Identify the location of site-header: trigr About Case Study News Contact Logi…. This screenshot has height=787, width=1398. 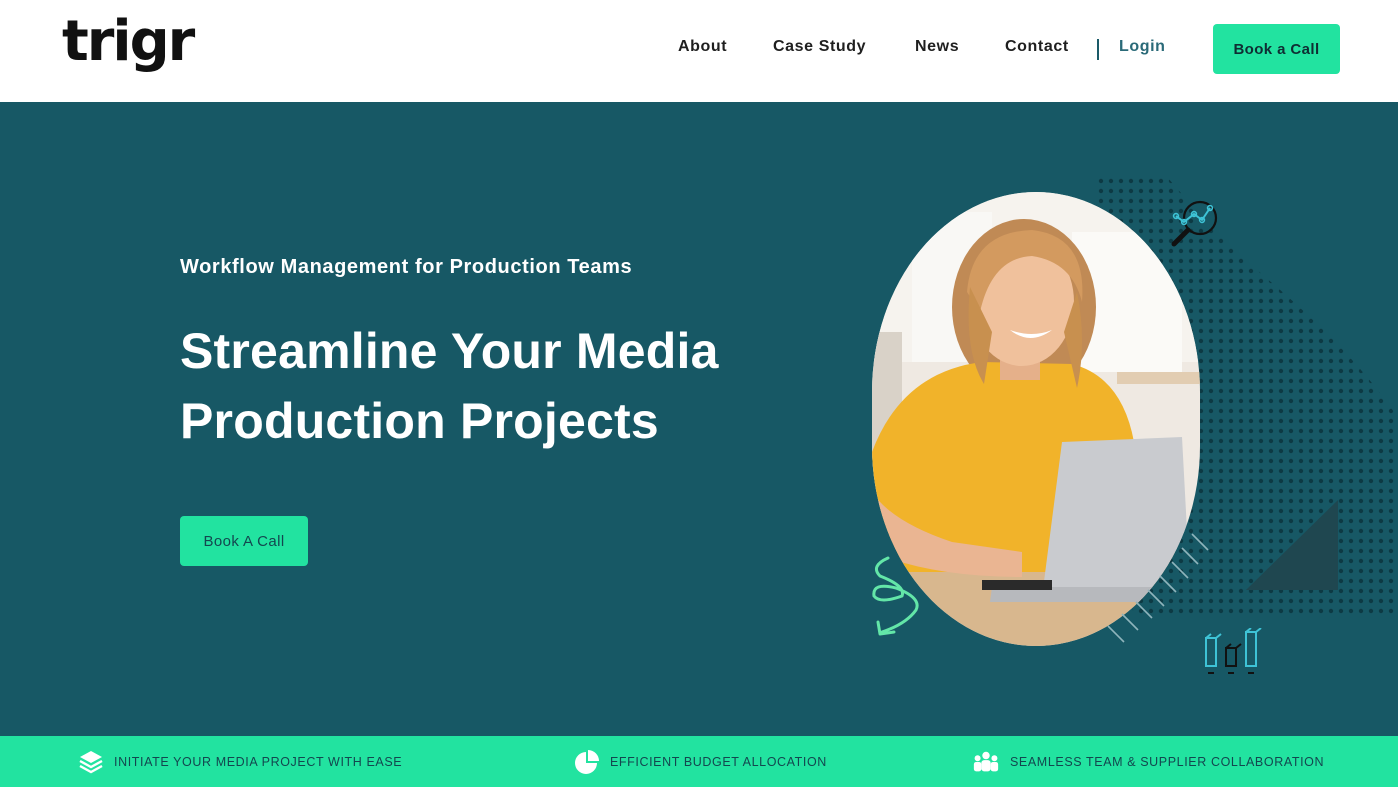
(699, 51).